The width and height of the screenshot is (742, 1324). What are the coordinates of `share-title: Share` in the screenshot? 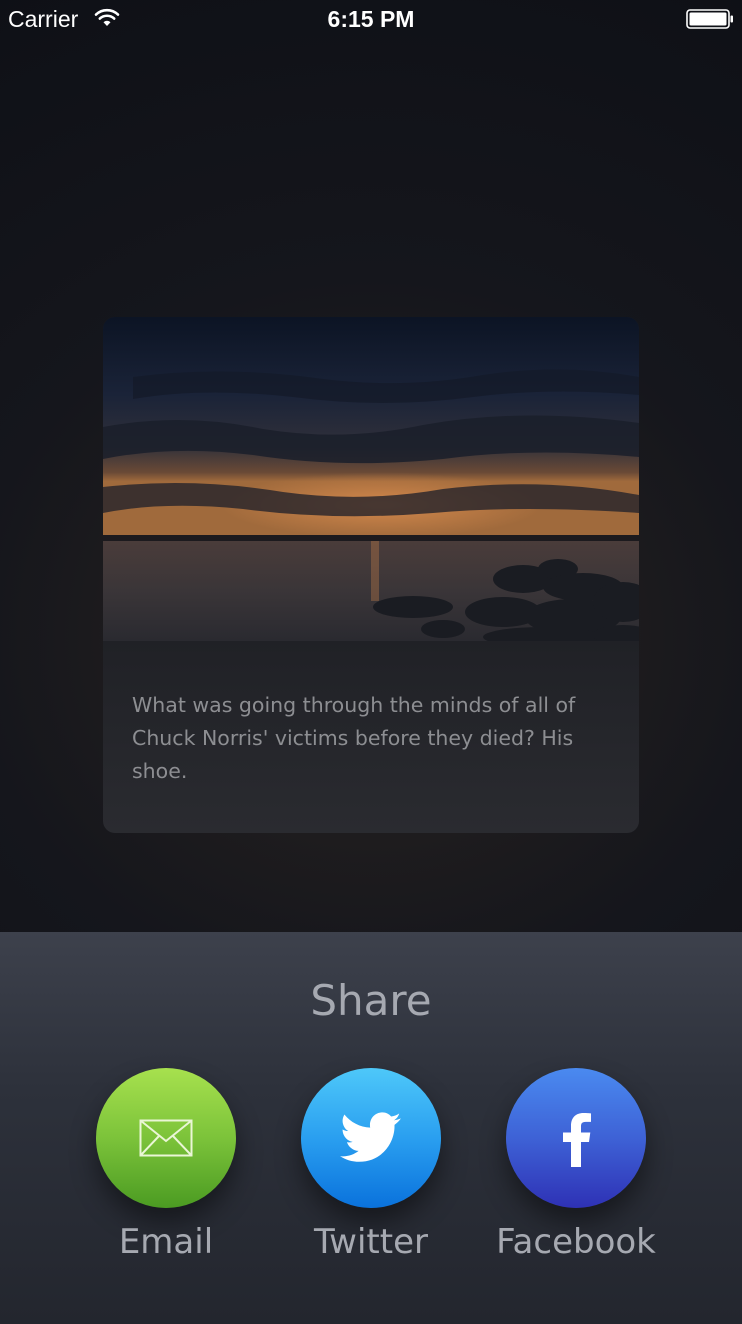 It's located at (371, 1000).